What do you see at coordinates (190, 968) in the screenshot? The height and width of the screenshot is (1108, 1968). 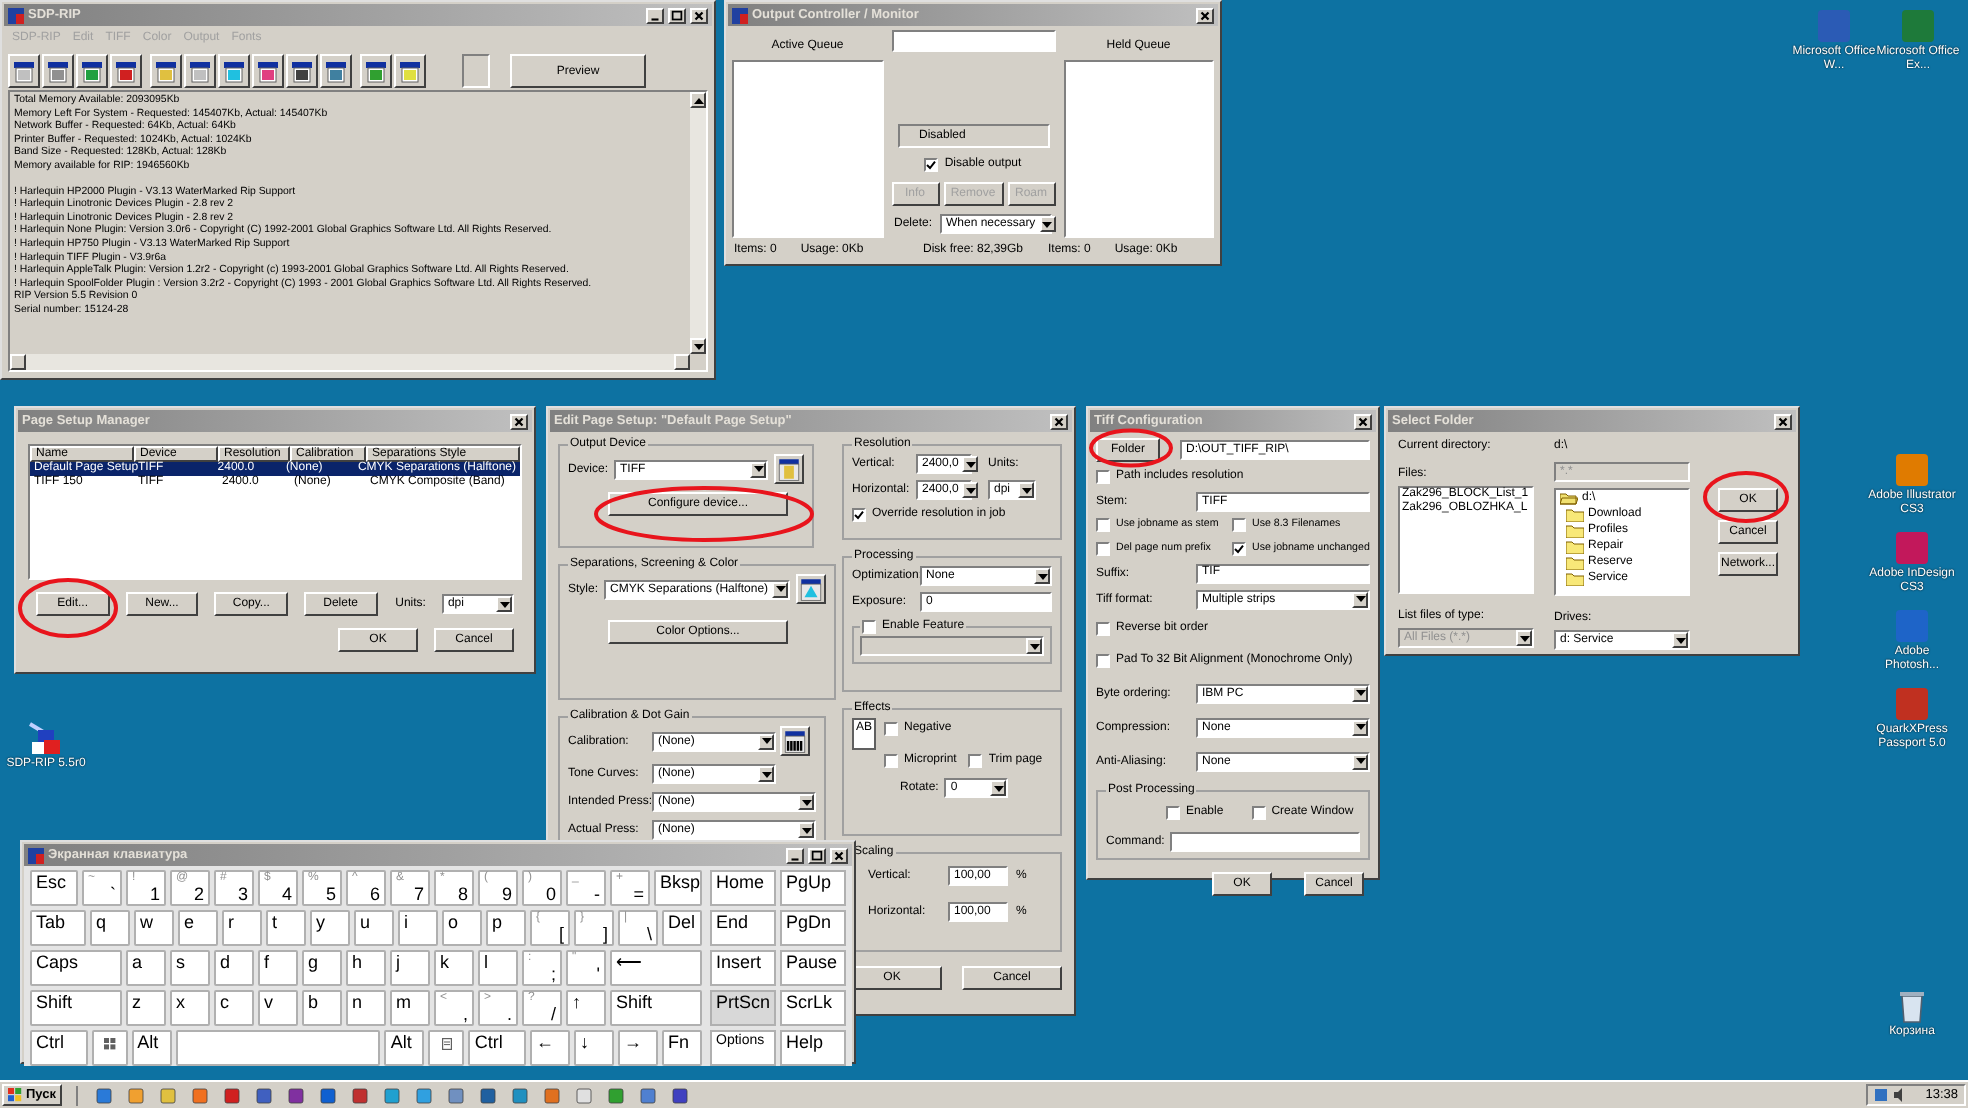 I see `keyboard-key: s` at bounding box center [190, 968].